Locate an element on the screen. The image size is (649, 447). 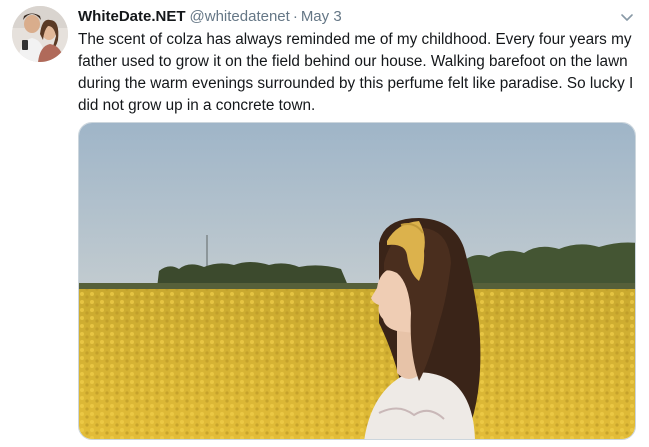
more-options-button is located at coordinates (627, 17).